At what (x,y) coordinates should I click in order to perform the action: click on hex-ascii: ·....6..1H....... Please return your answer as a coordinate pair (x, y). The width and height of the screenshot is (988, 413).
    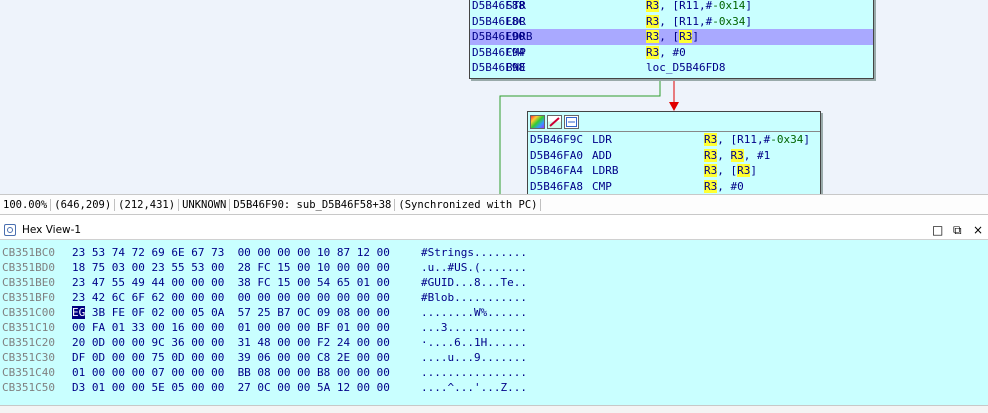
    Looking at the image, I should click on (474, 342).